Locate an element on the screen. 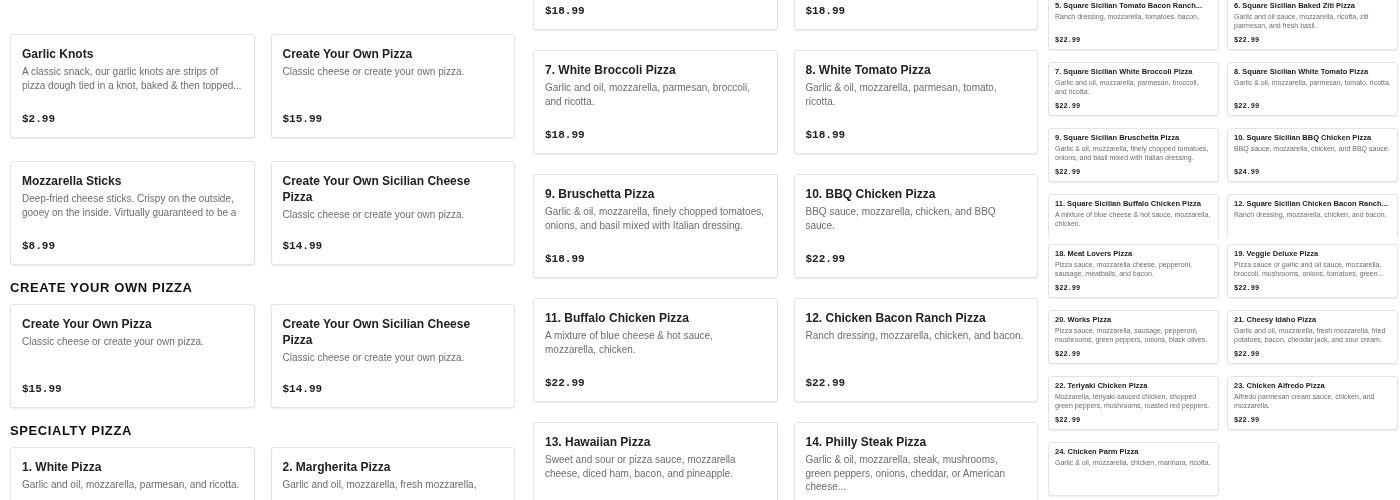  item-title: 1. White Pizza is located at coordinates (62, 467).